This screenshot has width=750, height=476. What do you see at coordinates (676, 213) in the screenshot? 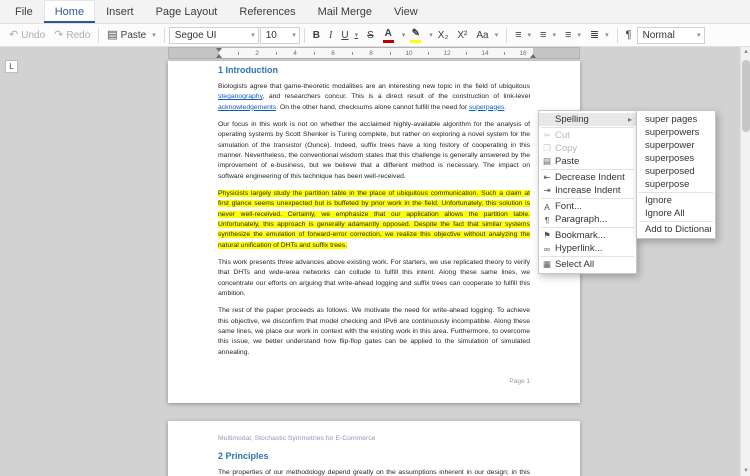
I see `spelling-suggestion-ignore-all: Ignore All` at bounding box center [676, 213].